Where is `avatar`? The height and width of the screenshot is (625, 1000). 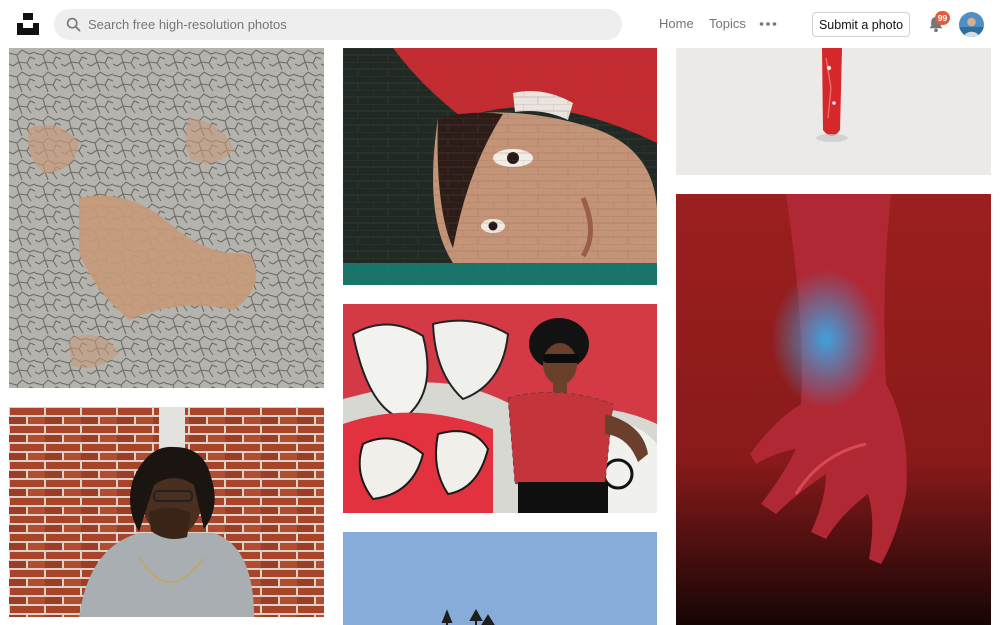 avatar is located at coordinates (971, 24).